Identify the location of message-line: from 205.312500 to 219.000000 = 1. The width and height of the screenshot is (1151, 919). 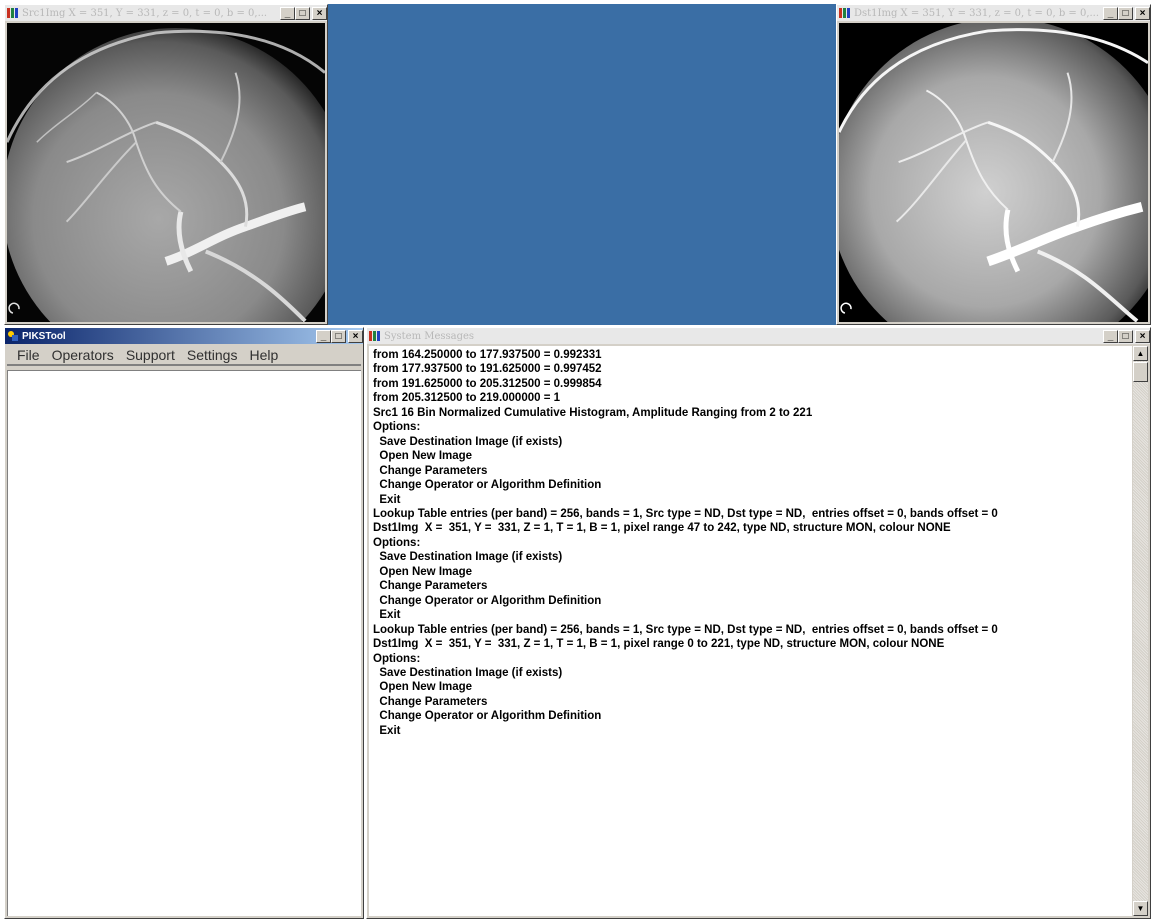
(467, 398).